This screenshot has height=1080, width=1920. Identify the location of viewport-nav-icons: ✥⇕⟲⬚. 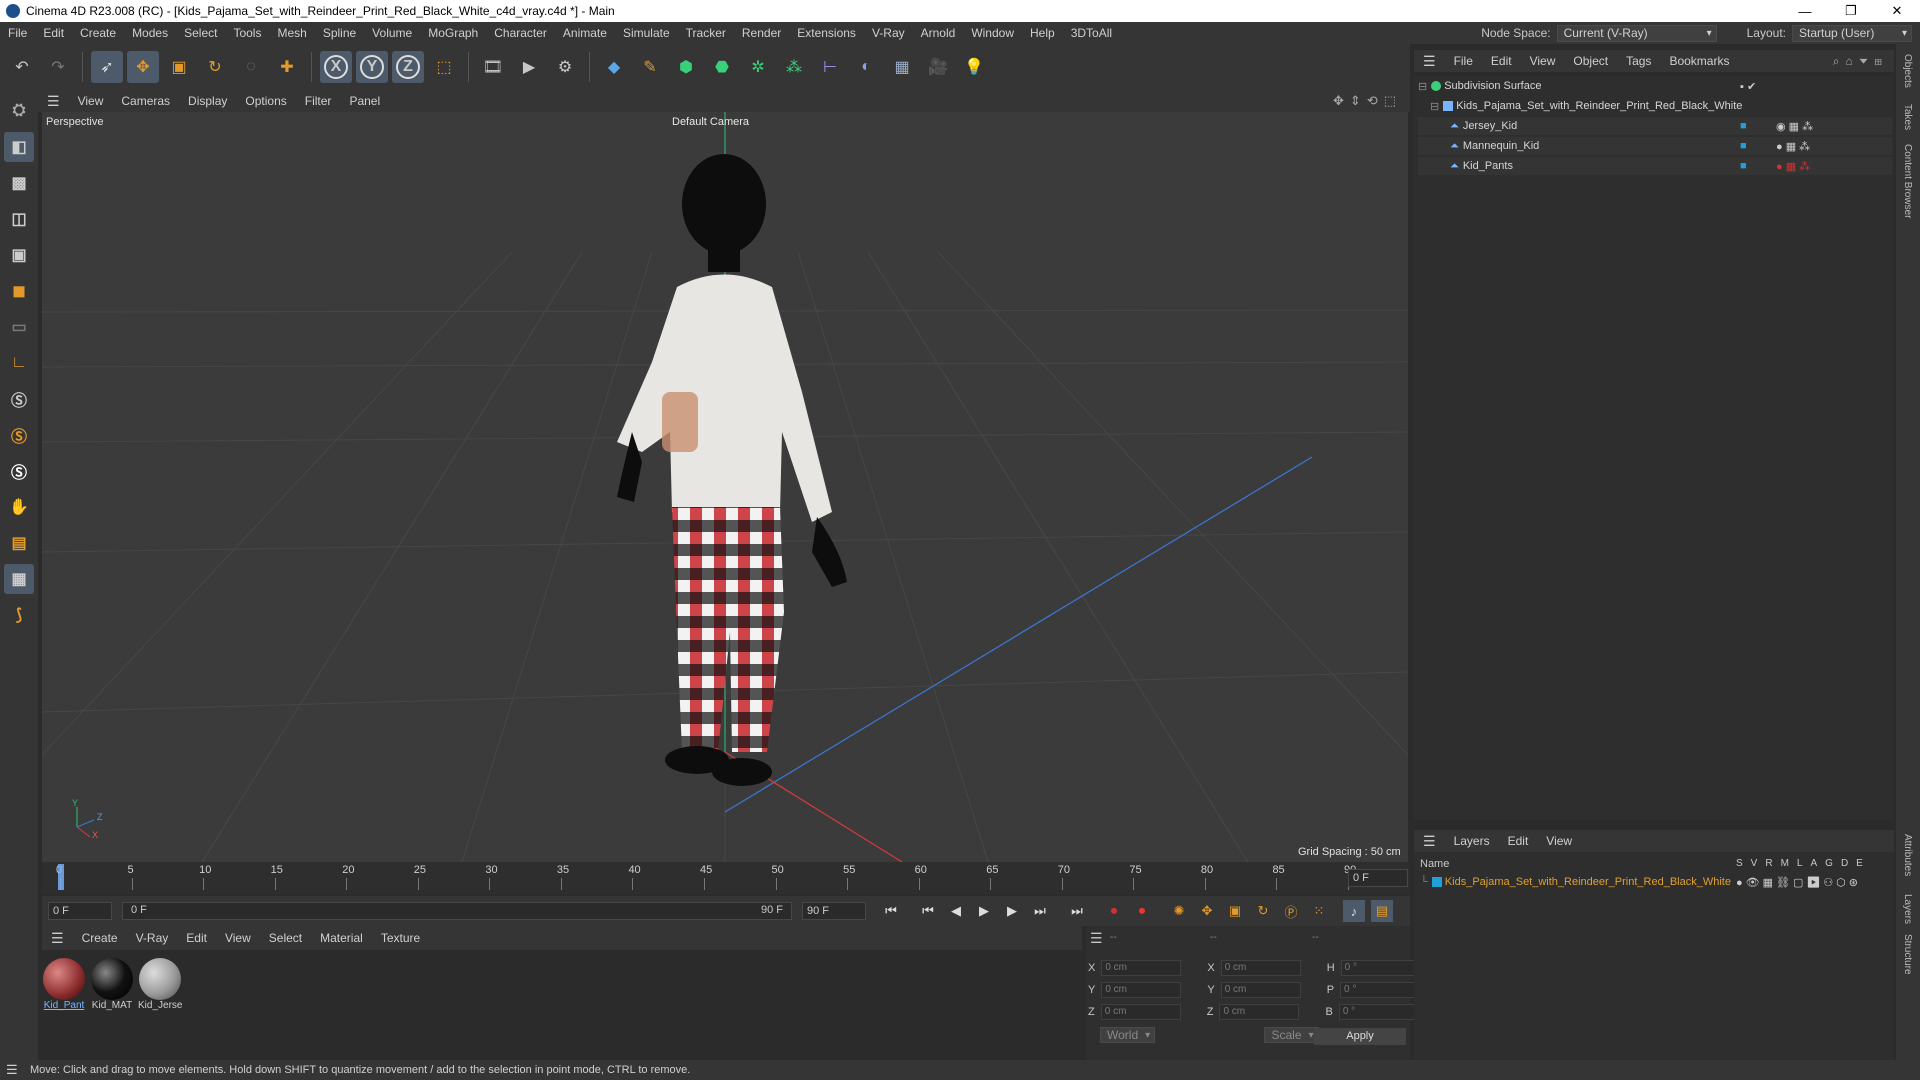
(1367, 101).